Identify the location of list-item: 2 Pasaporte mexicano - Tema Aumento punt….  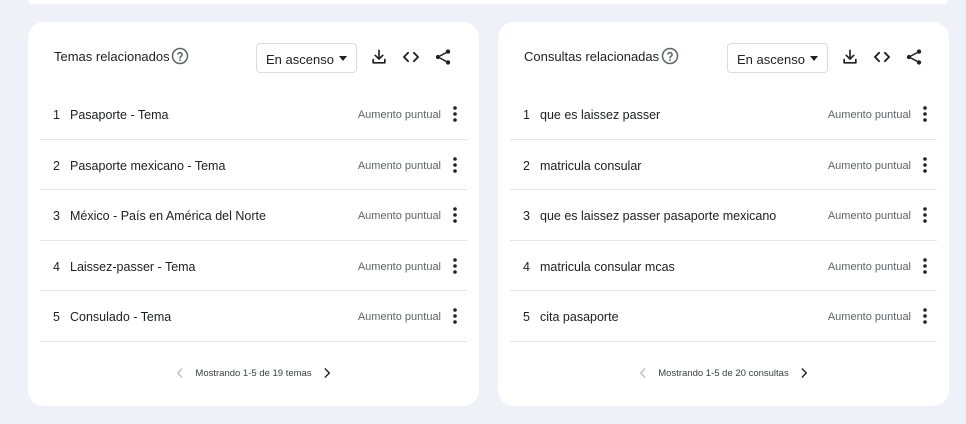
(253, 165).